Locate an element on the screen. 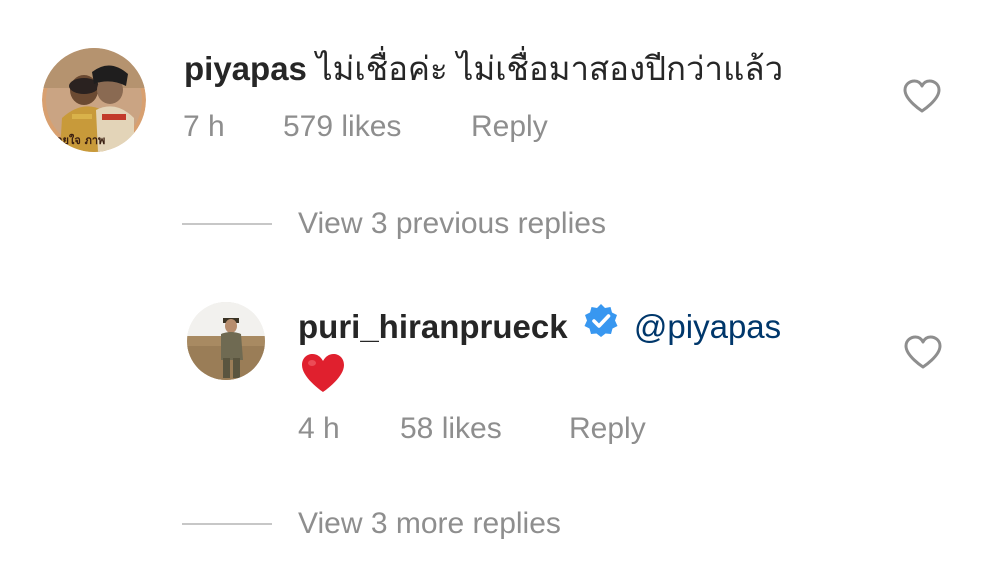  reply-like-button is located at coordinates (923, 352).